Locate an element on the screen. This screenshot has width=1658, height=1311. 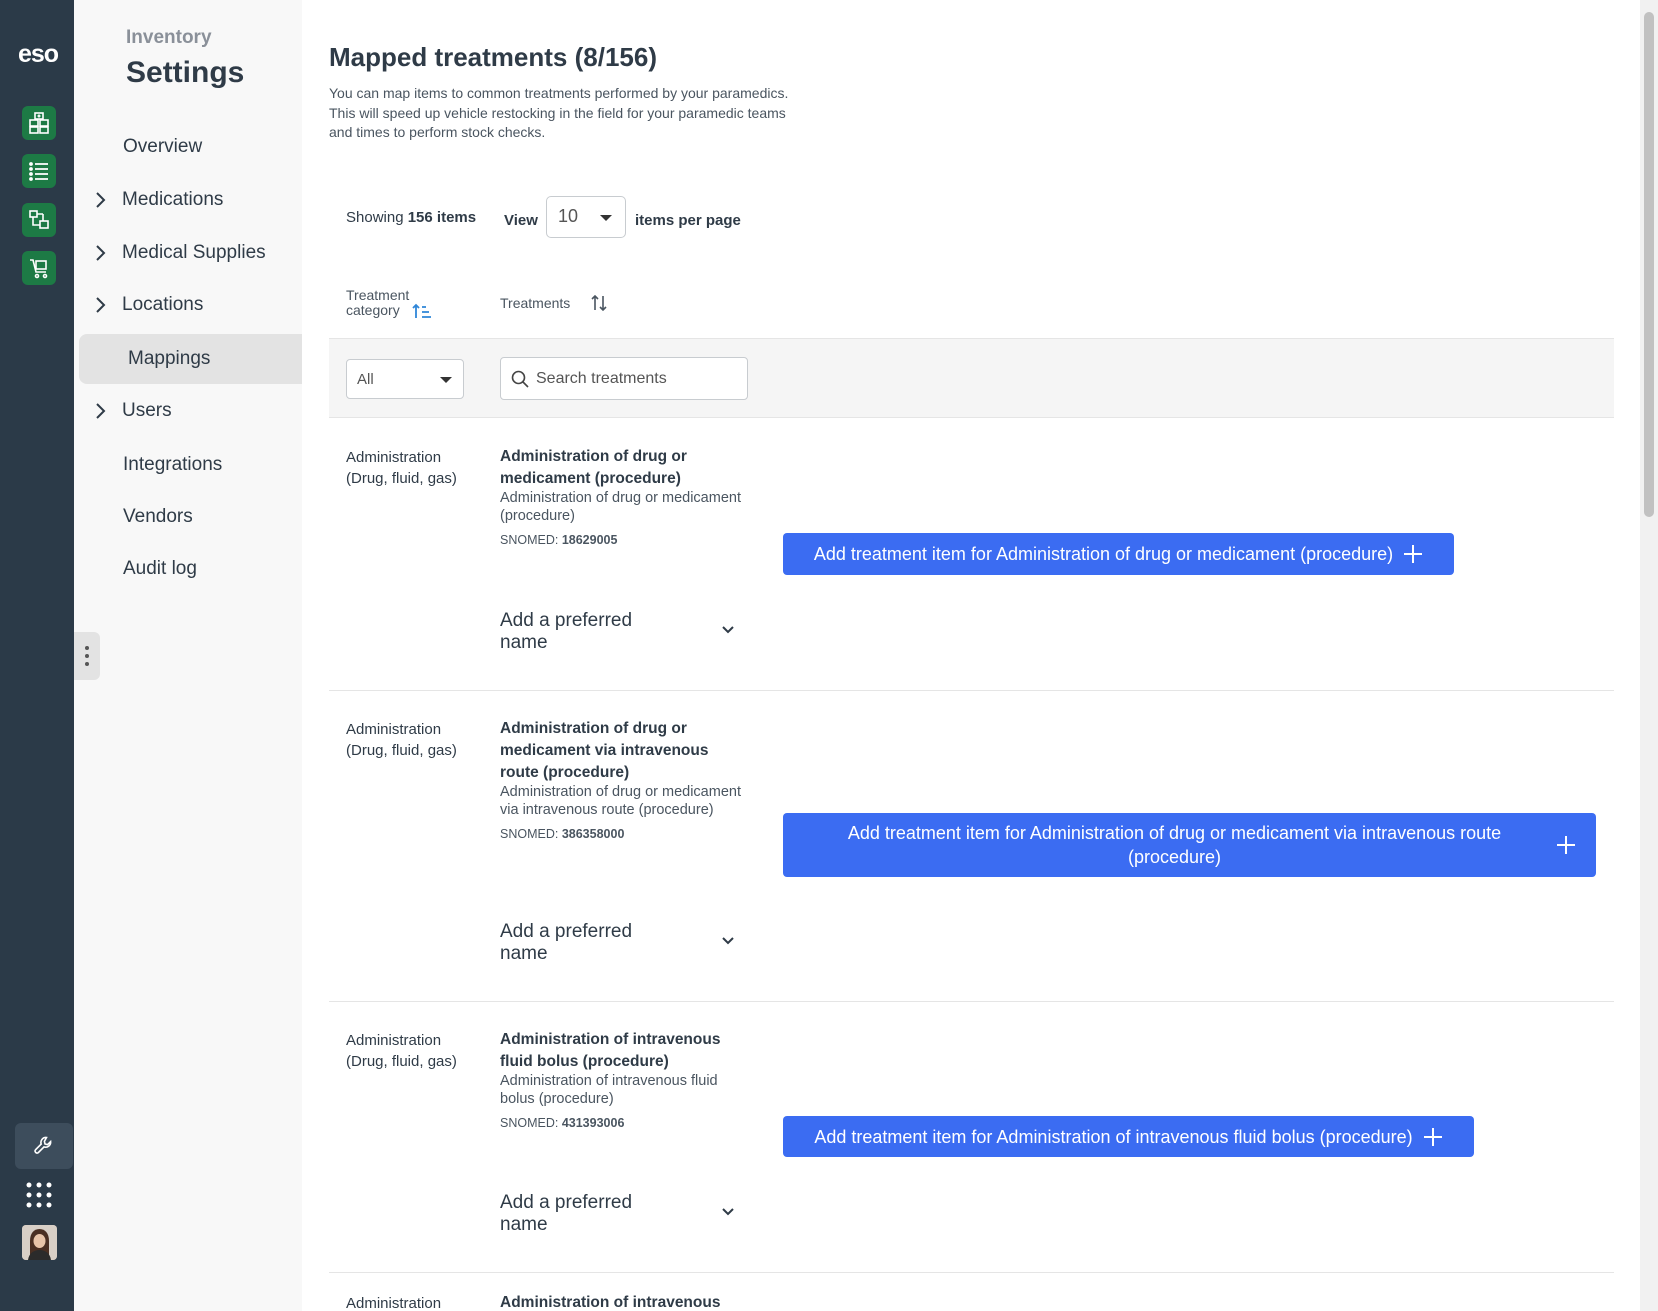
search-input is located at coordinates (636, 379).